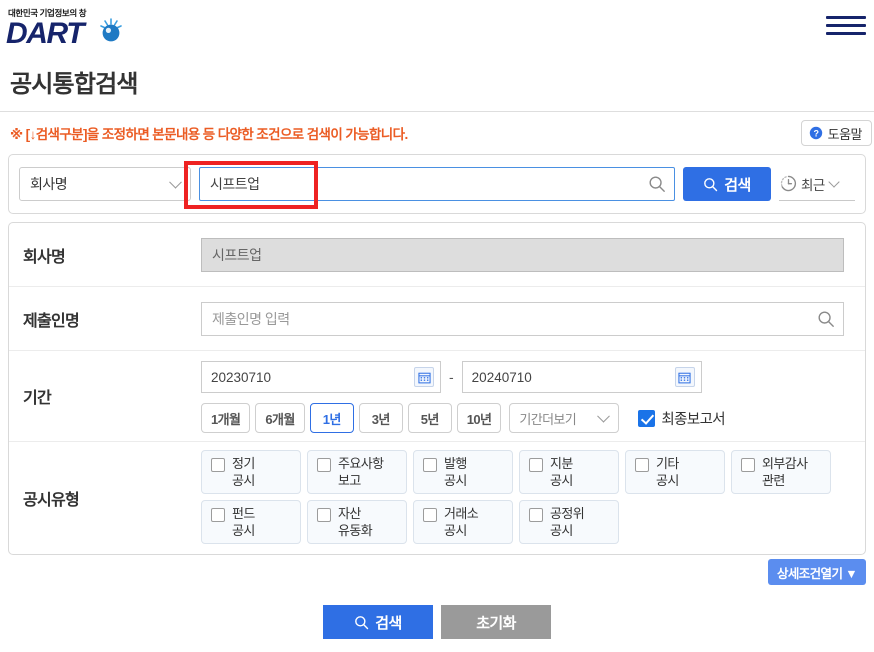 The height and width of the screenshot is (652, 874). I want to click on date-range: 20230710 - 20240710, so click(526, 377).